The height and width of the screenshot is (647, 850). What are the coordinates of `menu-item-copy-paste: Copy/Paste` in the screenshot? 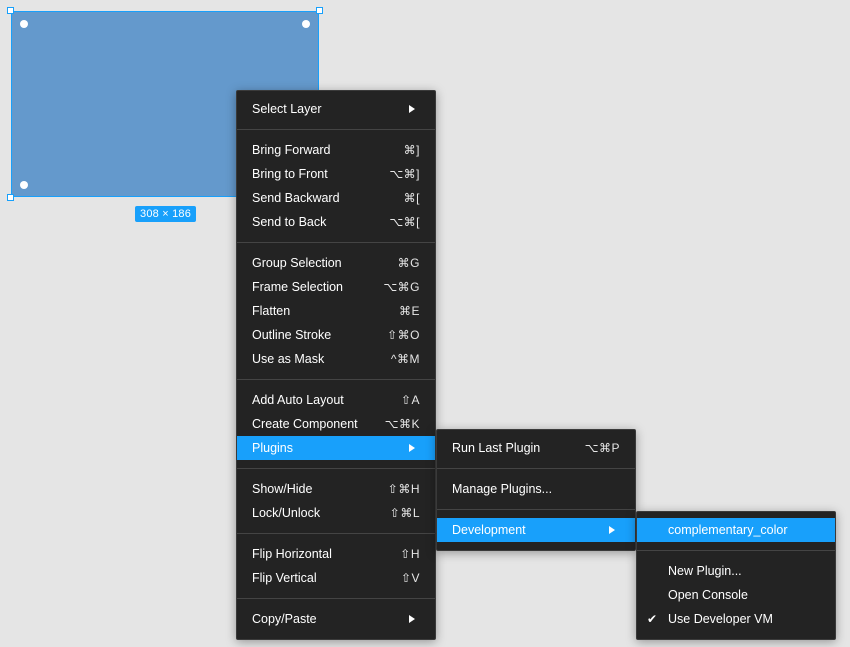 It's located at (336, 619).